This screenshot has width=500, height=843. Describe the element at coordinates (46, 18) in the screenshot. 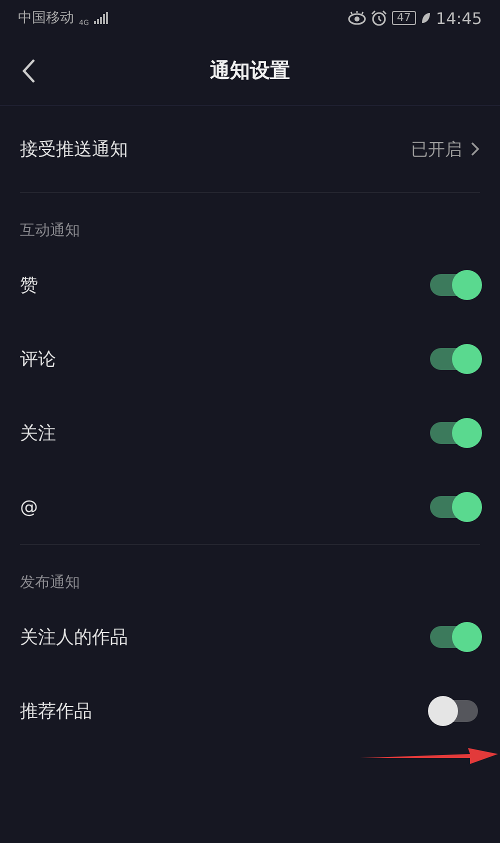

I see `carrier-name: 中国移动` at that location.